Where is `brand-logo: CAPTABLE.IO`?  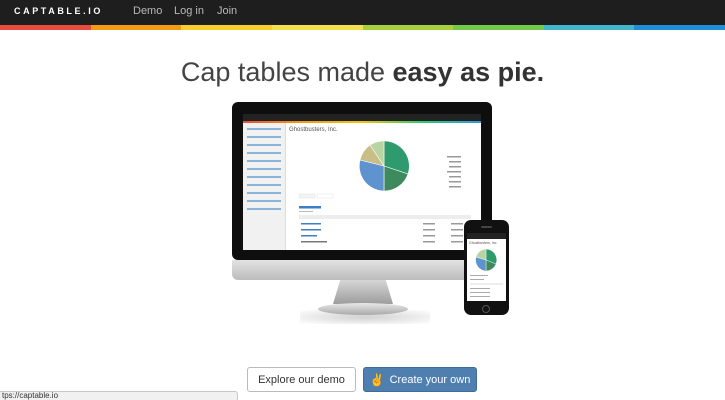
brand-logo: CAPTABLE.IO is located at coordinates (58, 11).